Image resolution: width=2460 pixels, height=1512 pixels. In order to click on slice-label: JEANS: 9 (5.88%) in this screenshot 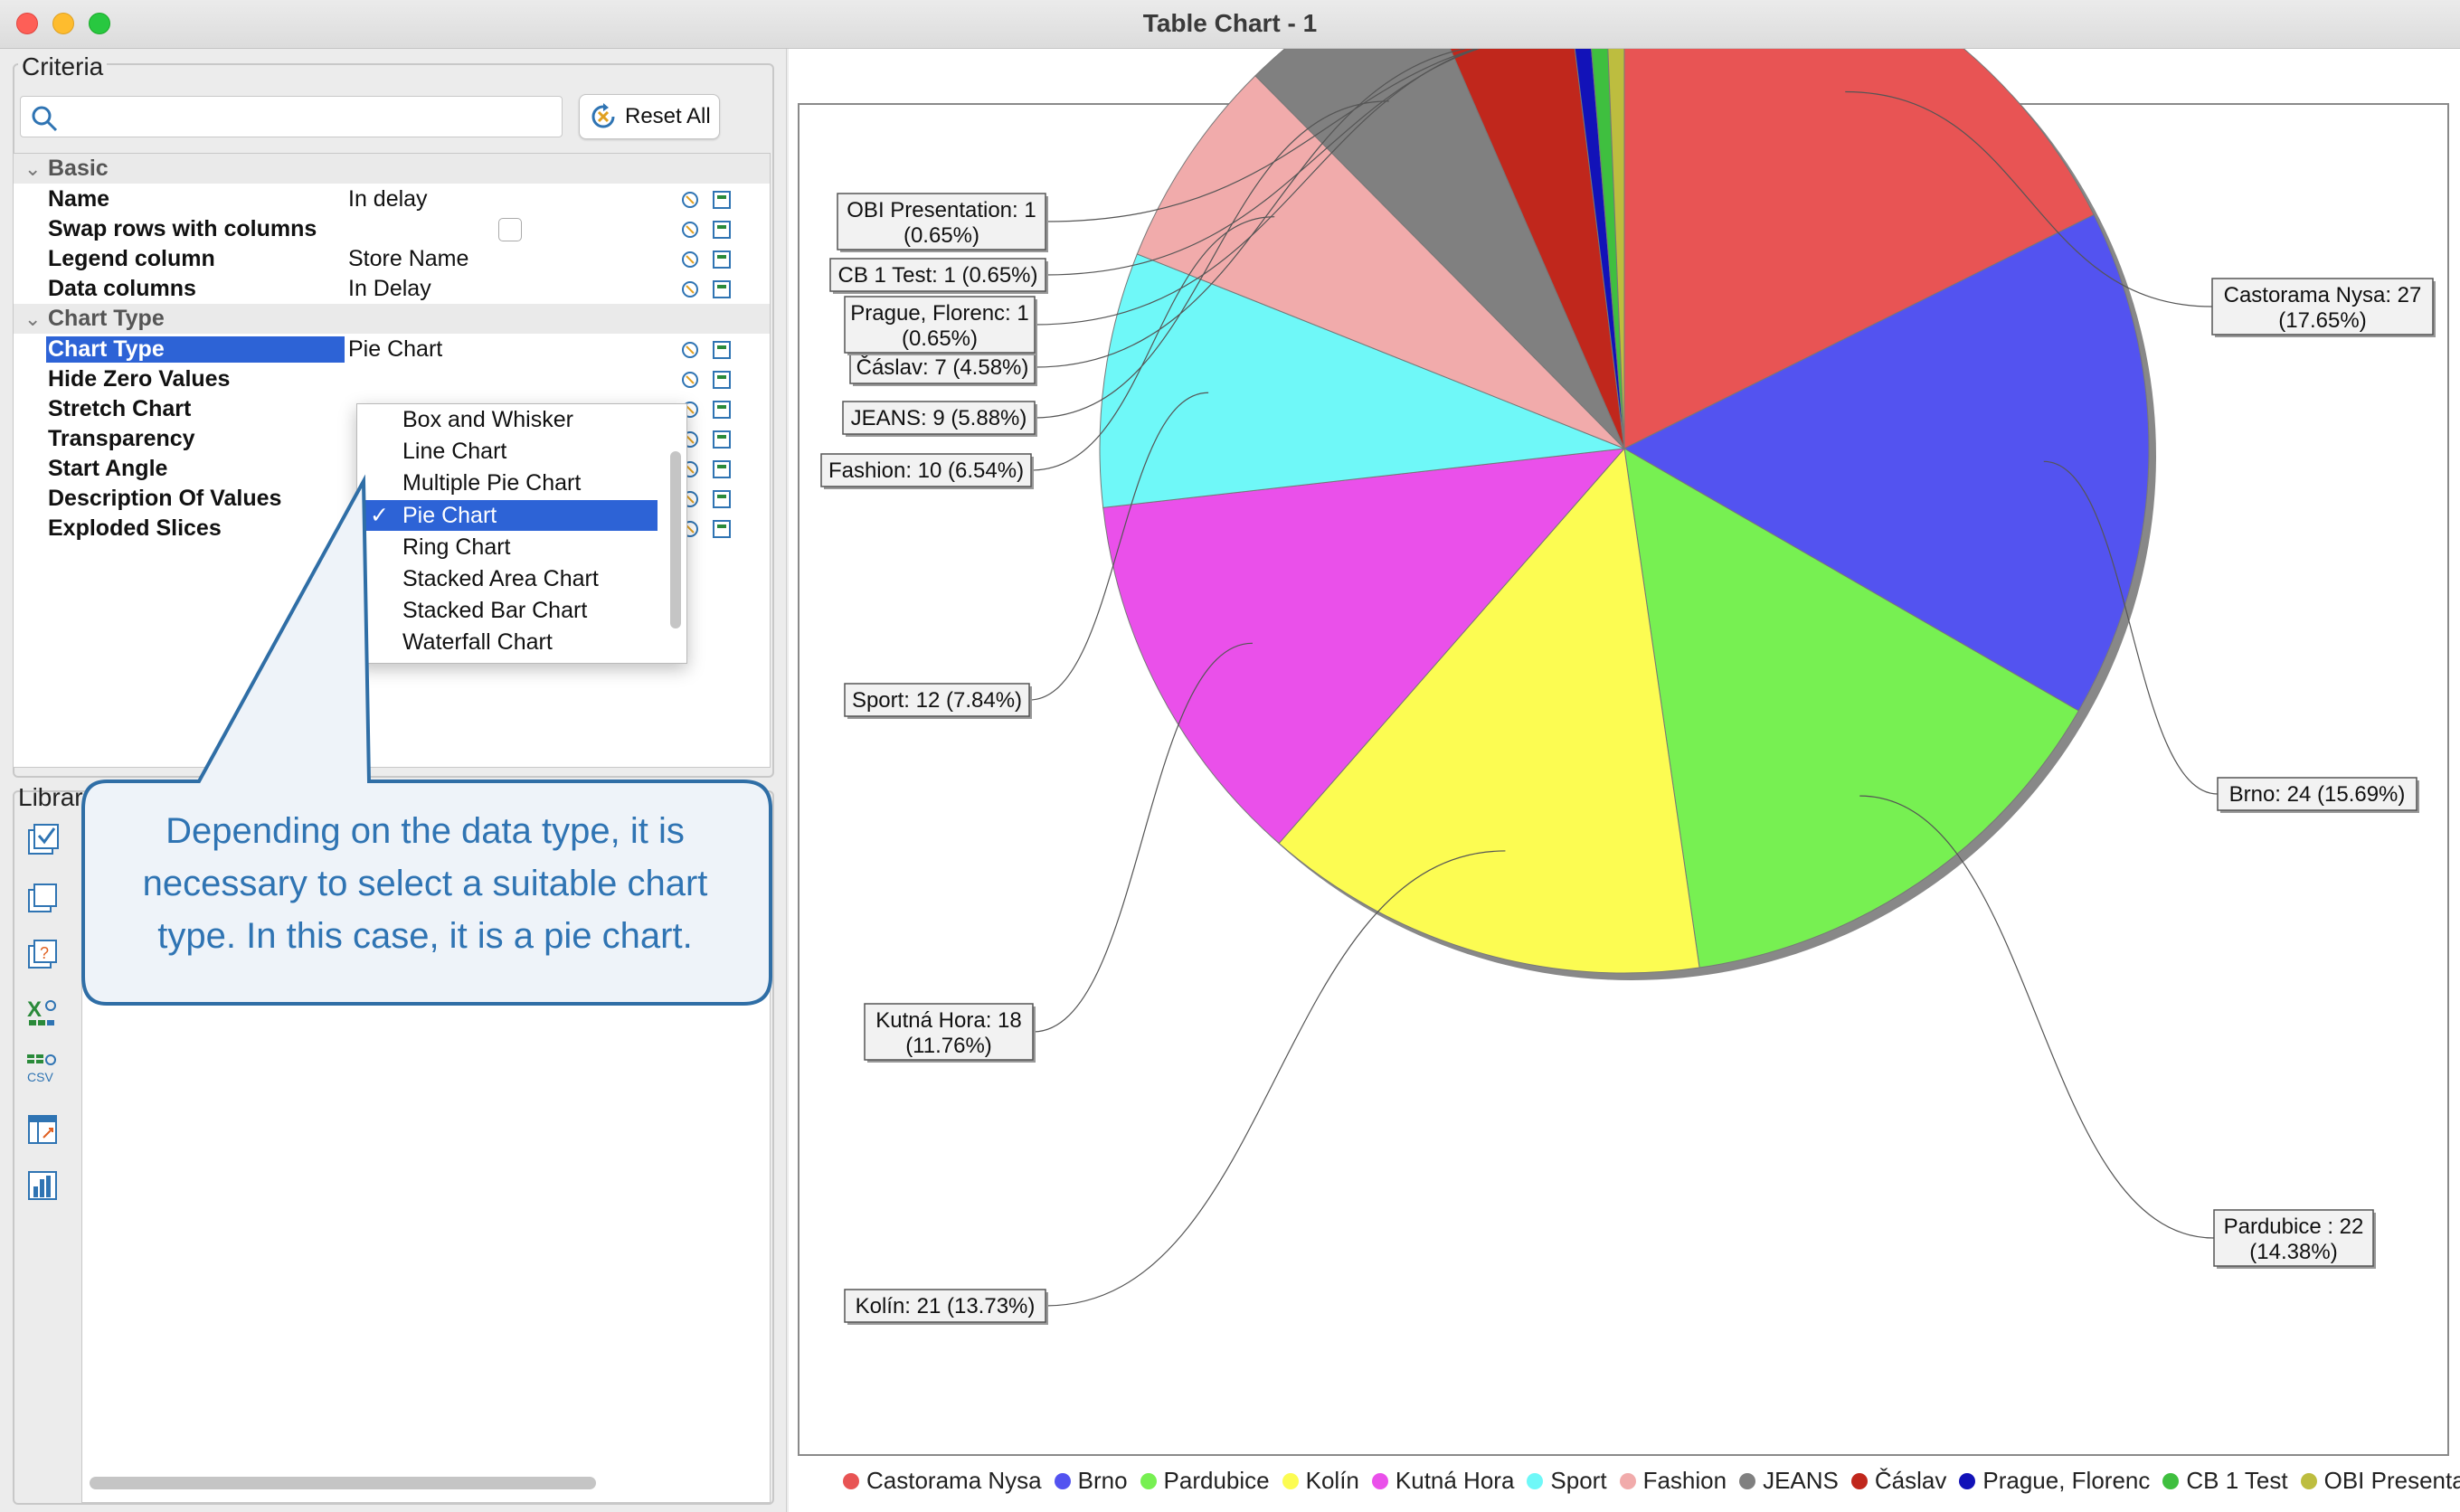, I will do `click(939, 419)`.